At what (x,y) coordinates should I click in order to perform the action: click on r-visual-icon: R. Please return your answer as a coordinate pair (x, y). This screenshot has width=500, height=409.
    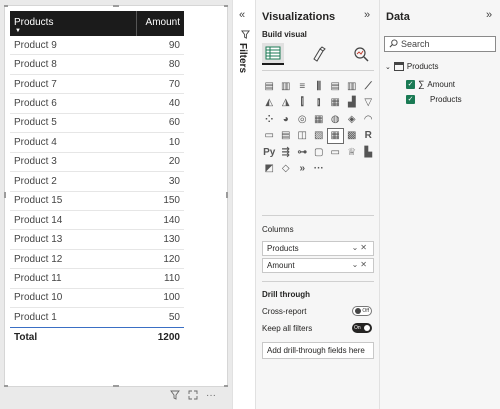
    Looking at the image, I should click on (368, 136).